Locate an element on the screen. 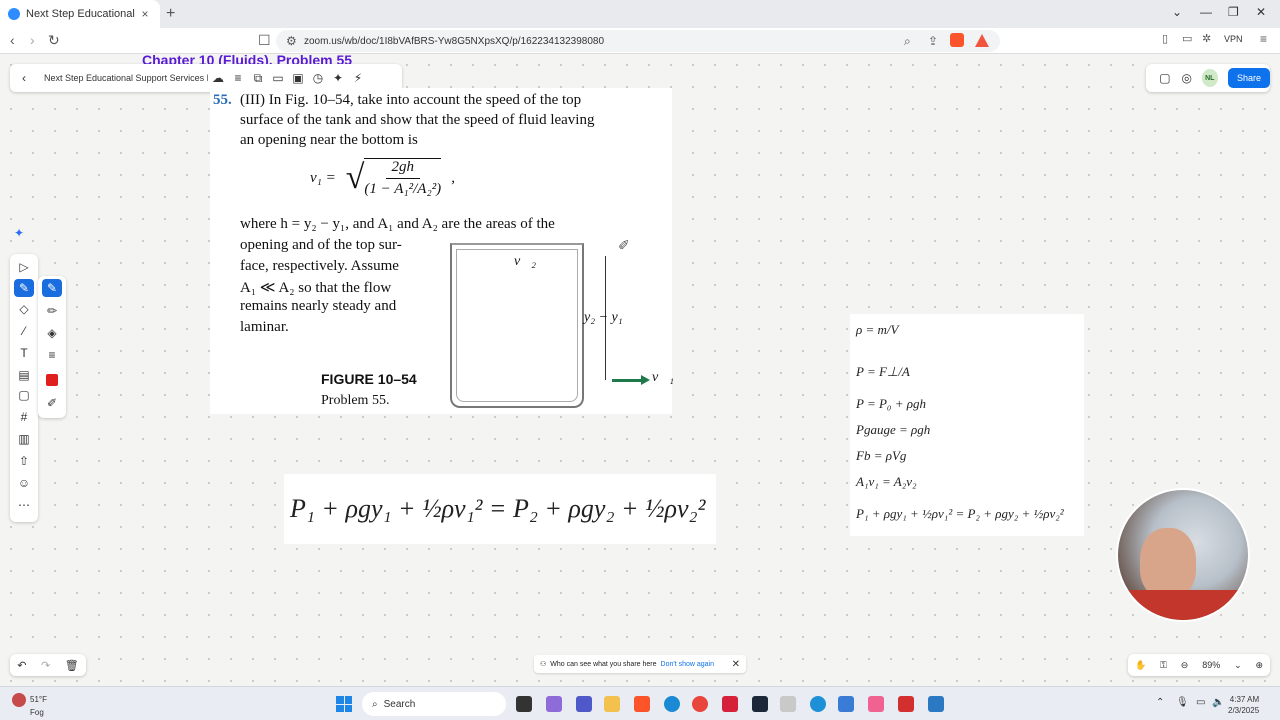 The height and width of the screenshot is (720, 1280). line-icon: ⁄ is located at coordinates (24, 331).